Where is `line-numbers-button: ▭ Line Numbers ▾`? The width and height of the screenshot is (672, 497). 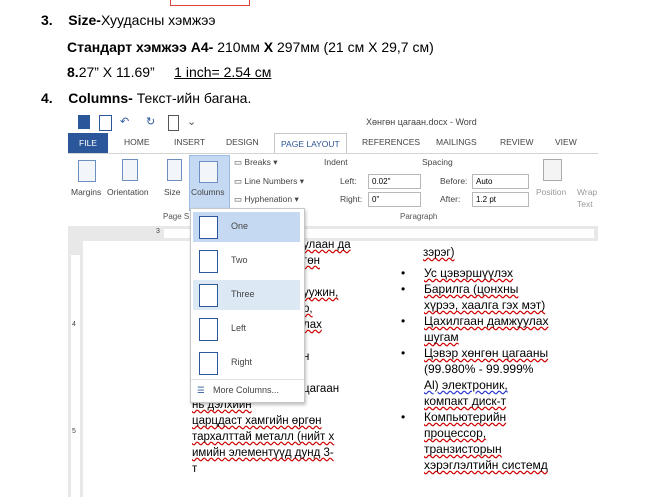
line-numbers-button: ▭ Line Numbers ▾ is located at coordinates (269, 181).